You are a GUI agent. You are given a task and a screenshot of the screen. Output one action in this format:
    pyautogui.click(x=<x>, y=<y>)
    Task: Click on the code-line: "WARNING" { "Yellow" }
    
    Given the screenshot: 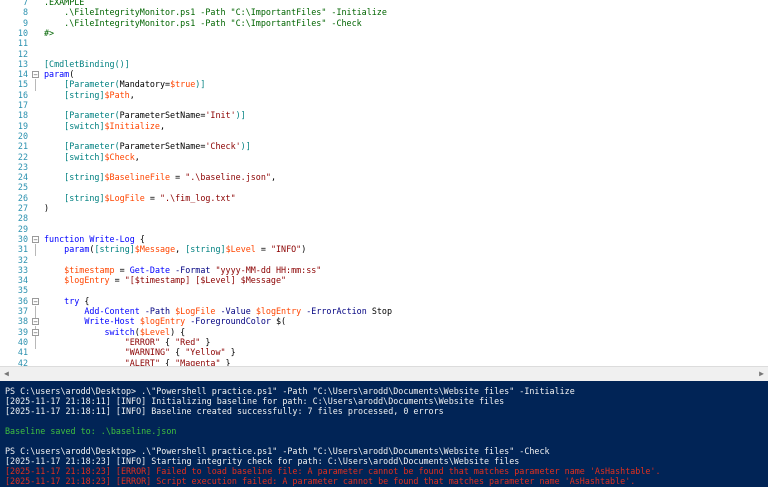 What is the action you would take?
    pyautogui.click(x=140, y=352)
    